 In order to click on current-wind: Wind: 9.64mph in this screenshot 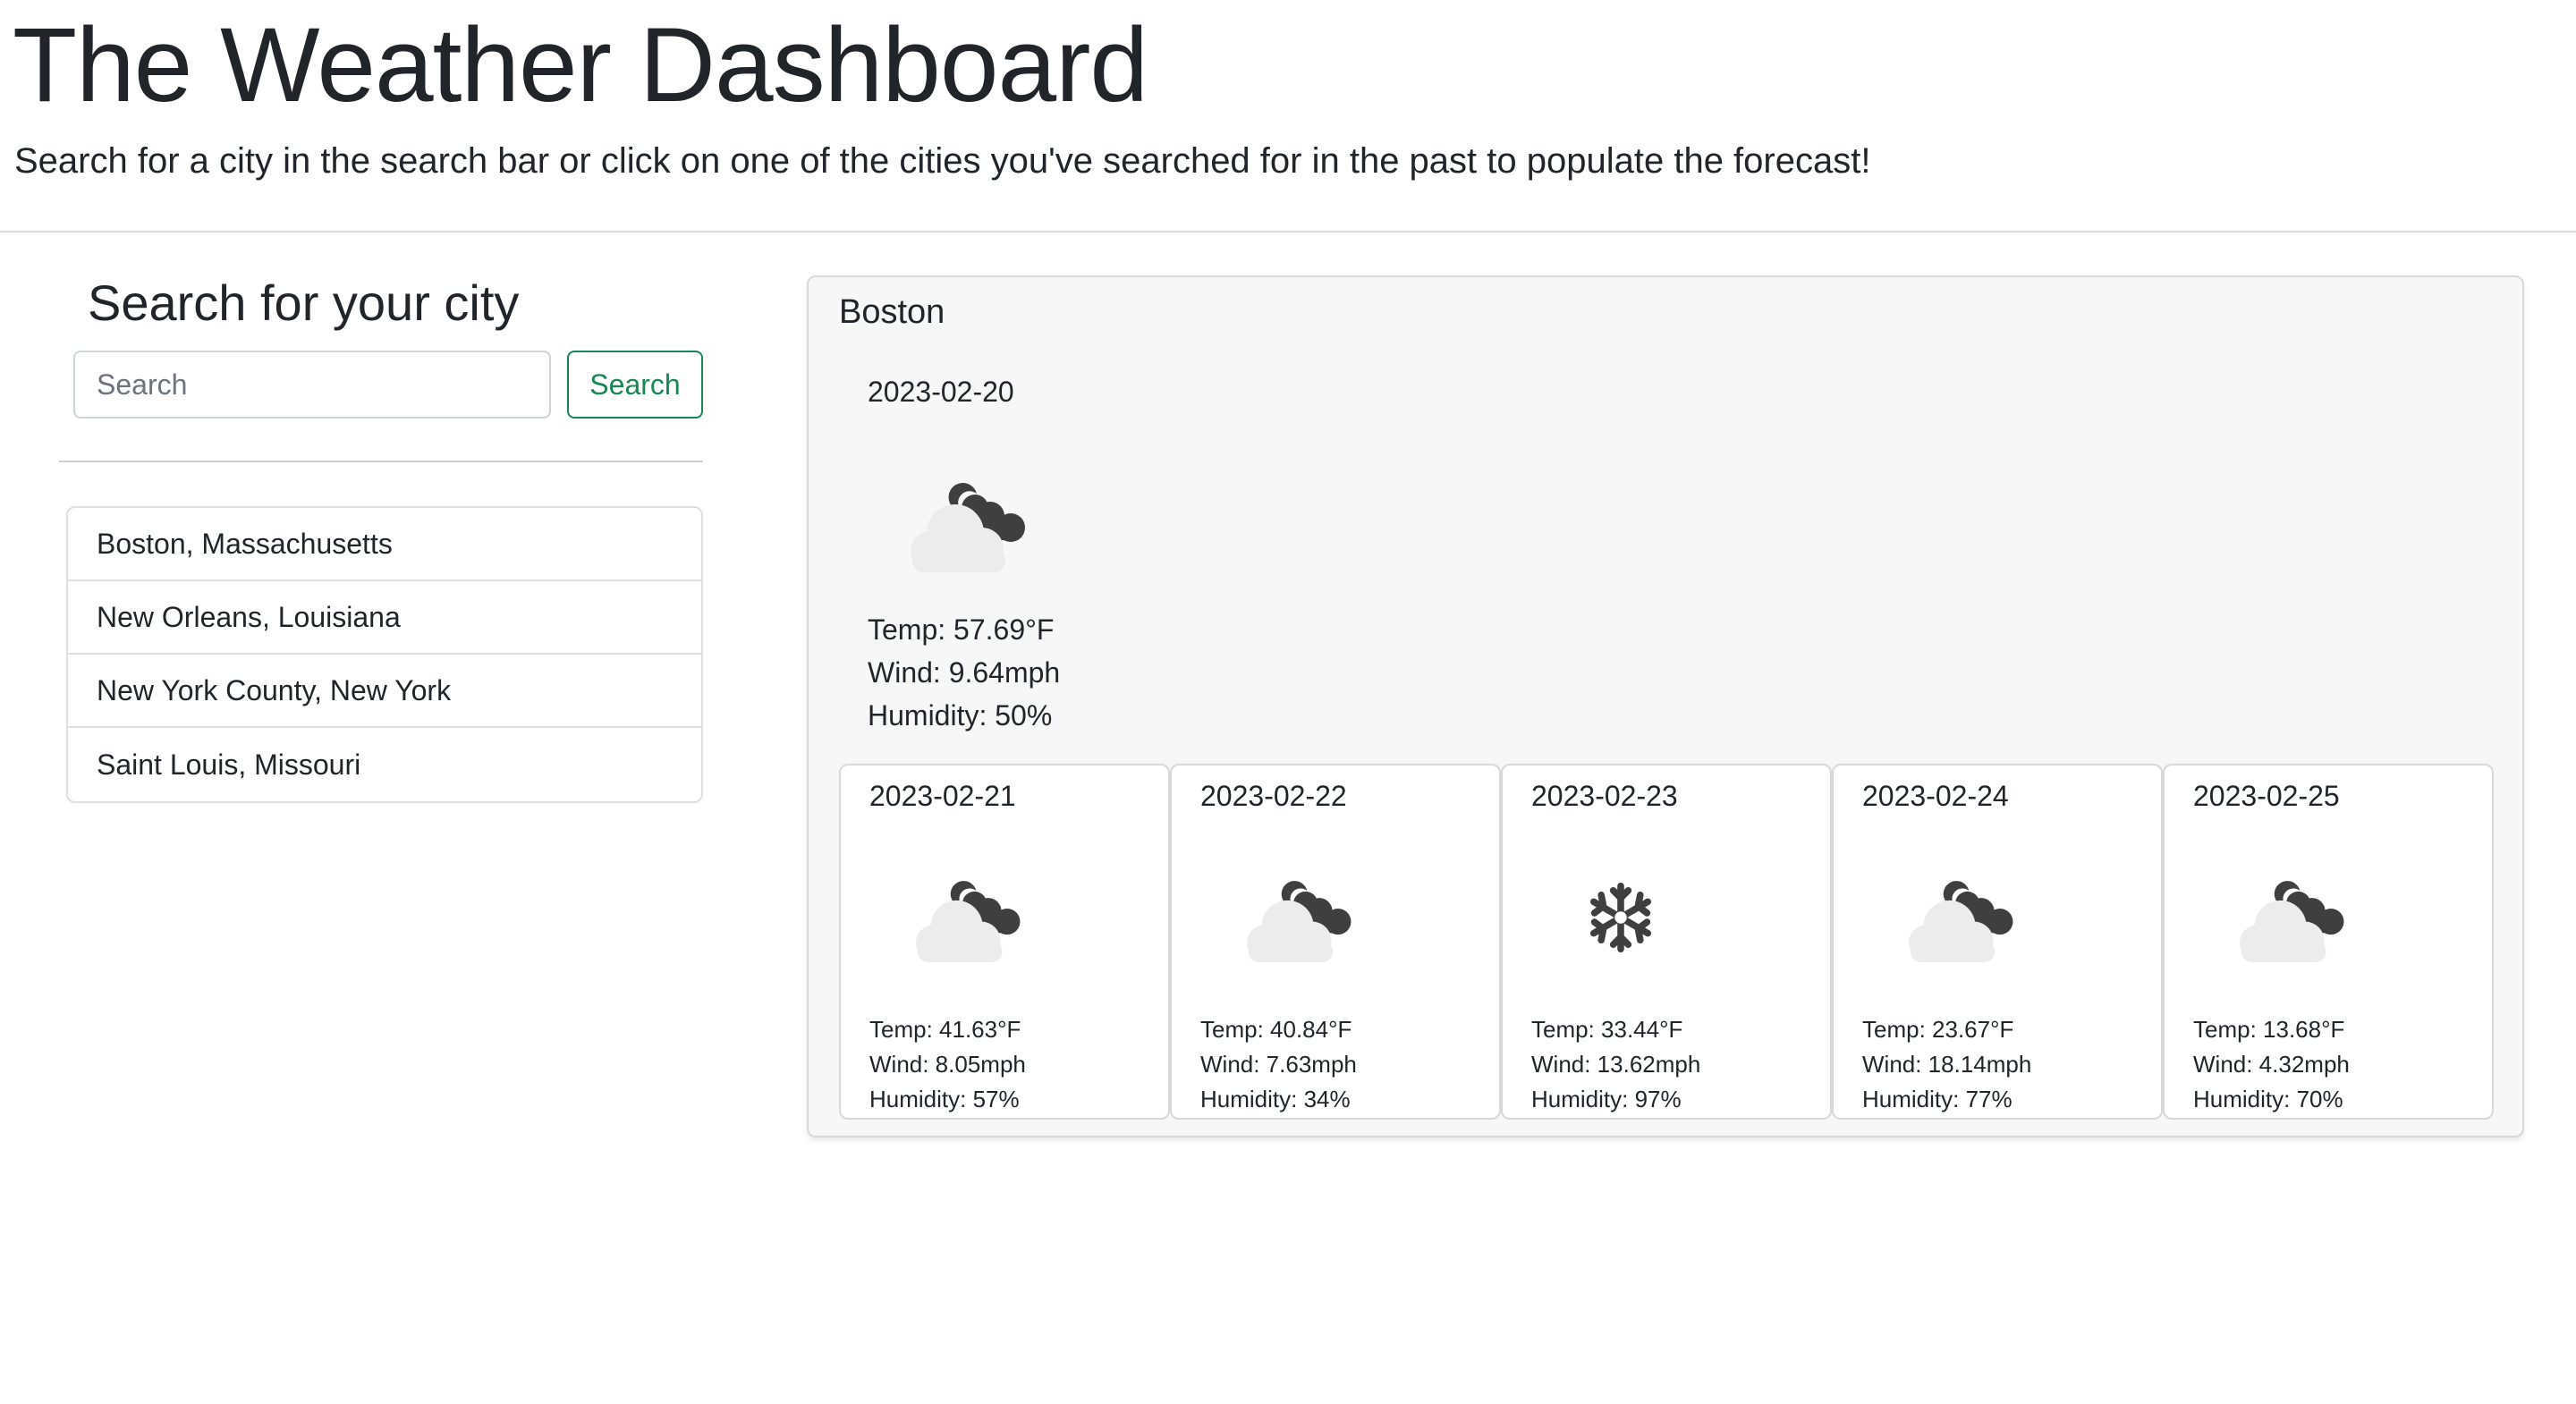, I will do `click(964, 673)`.